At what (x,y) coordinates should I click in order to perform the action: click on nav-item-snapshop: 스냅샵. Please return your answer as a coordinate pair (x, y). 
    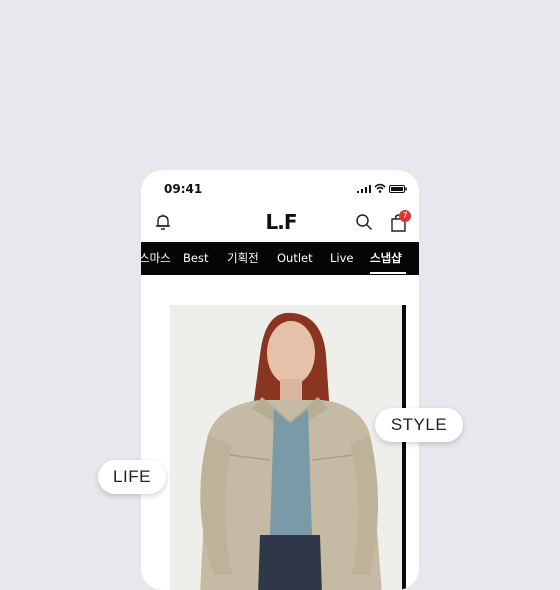
    Looking at the image, I should click on (386, 258).